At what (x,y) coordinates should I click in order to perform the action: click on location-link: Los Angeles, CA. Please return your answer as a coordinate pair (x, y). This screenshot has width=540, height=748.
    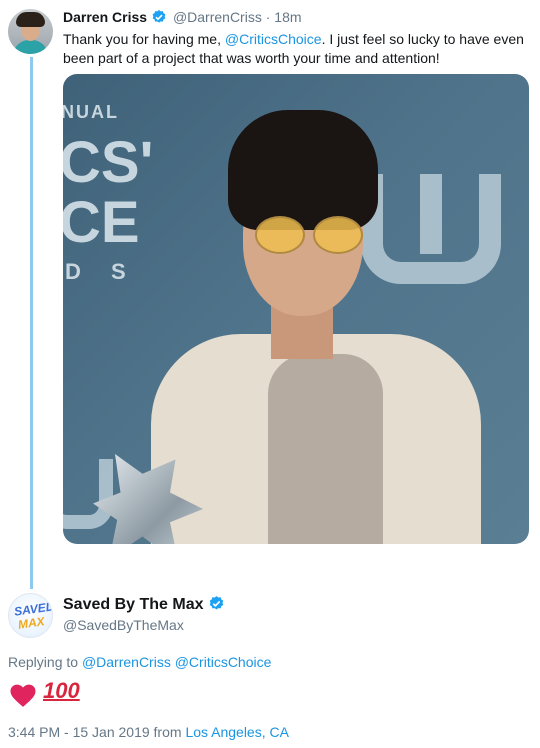
    Looking at the image, I should click on (237, 732).